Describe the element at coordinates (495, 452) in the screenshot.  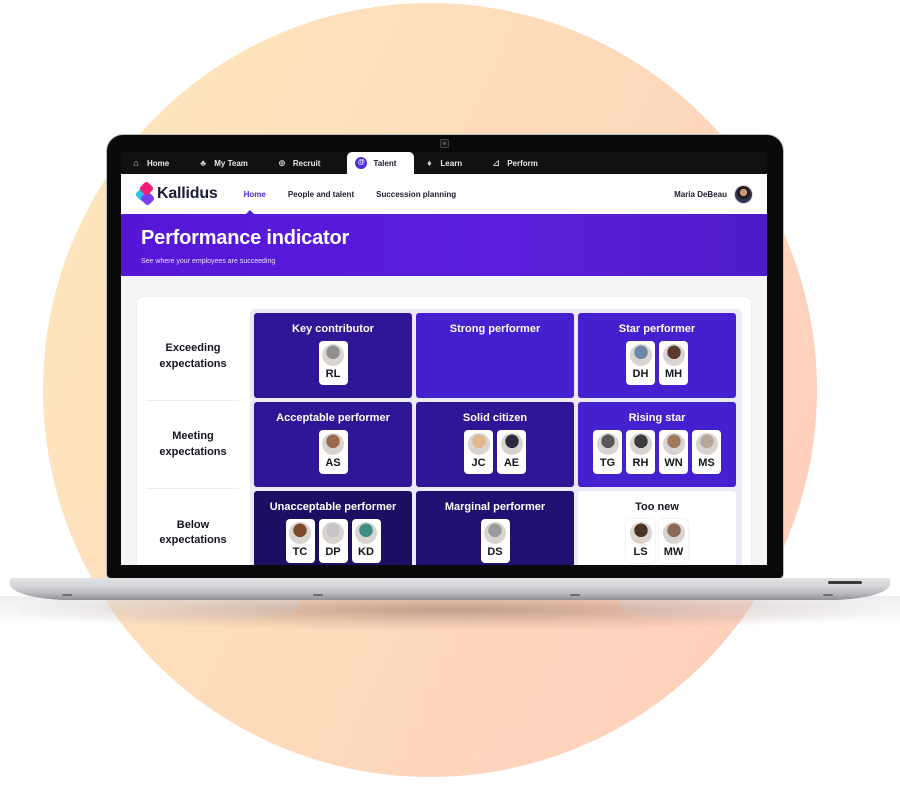
I see `people-list: JC AE` at that location.